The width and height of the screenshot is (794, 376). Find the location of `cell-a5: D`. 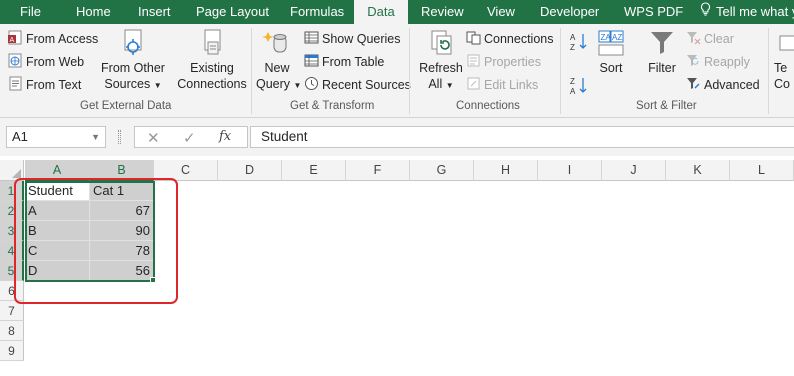

cell-a5: D is located at coordinates (57, 271).